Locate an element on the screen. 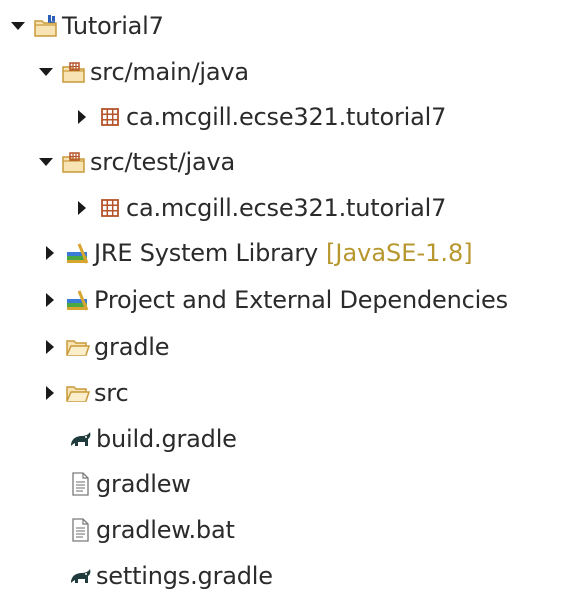 The height and width of the screenshot is (593, 574). tree-item-src-folder: src is located at coordinates (84, 393).